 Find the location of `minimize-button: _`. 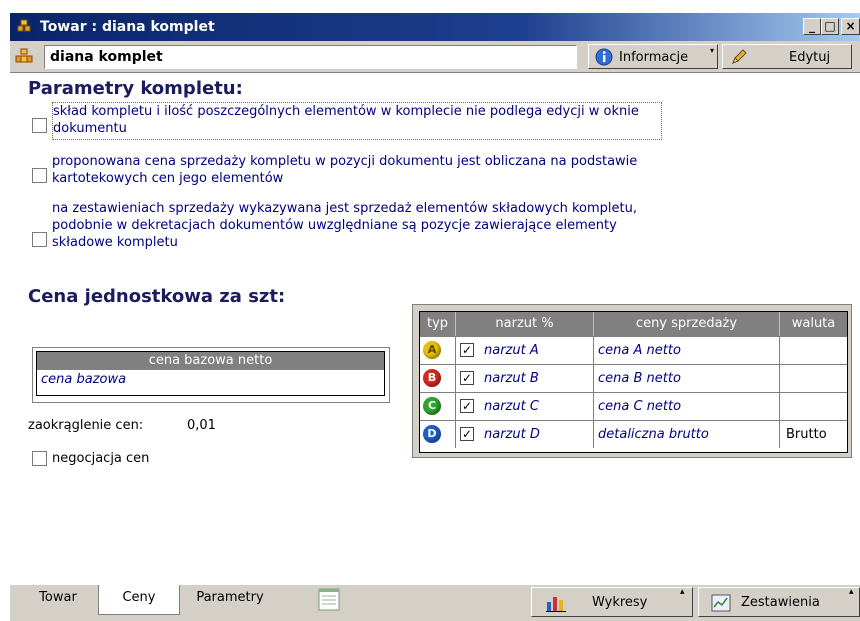

minimize-button: _ is located at coordinates (812, 26).